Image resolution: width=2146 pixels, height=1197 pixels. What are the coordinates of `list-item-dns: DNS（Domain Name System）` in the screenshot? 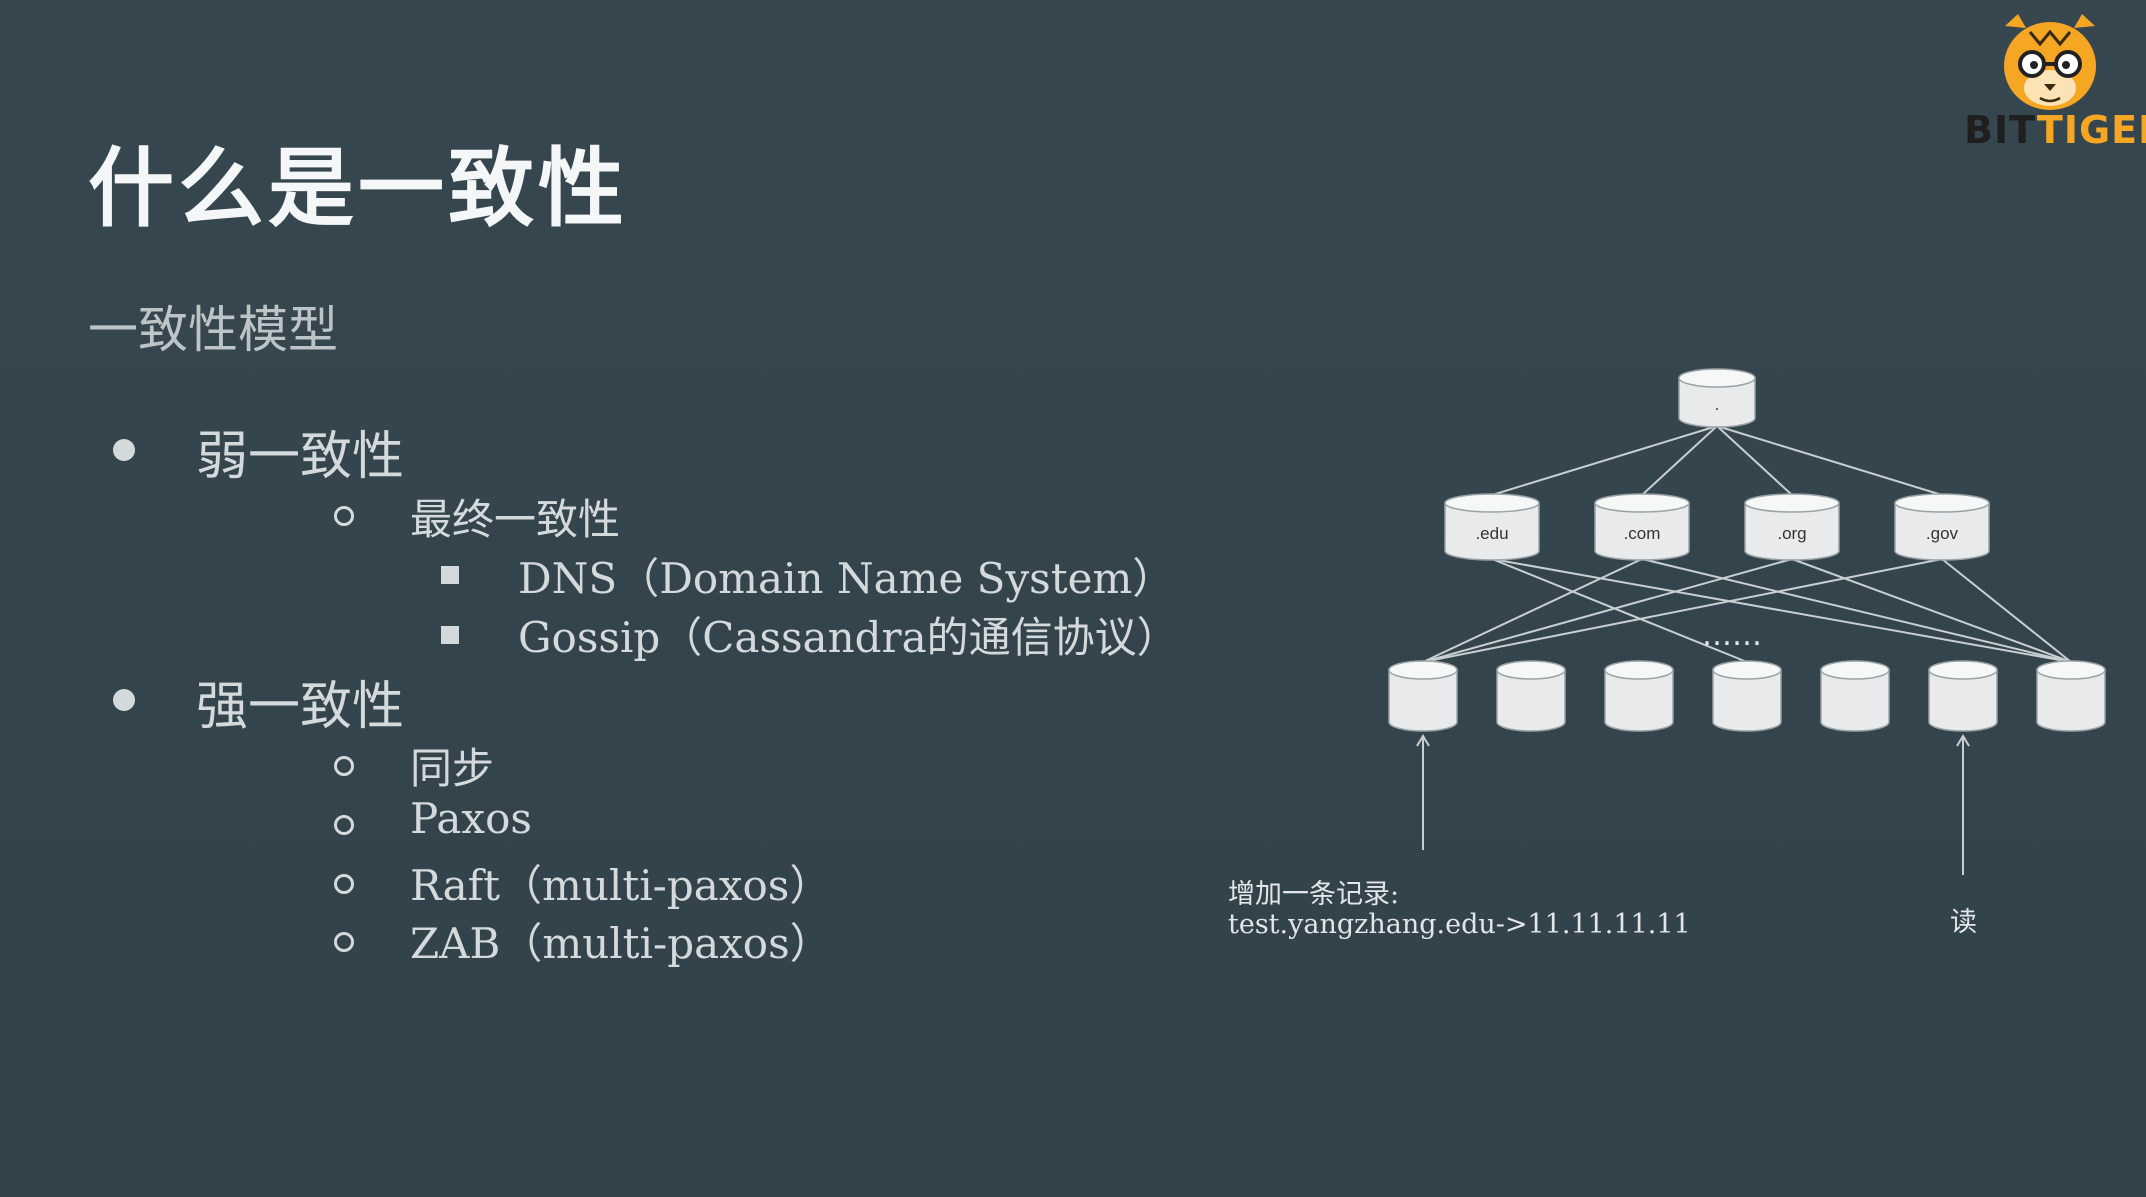 It's located at (846, 578).